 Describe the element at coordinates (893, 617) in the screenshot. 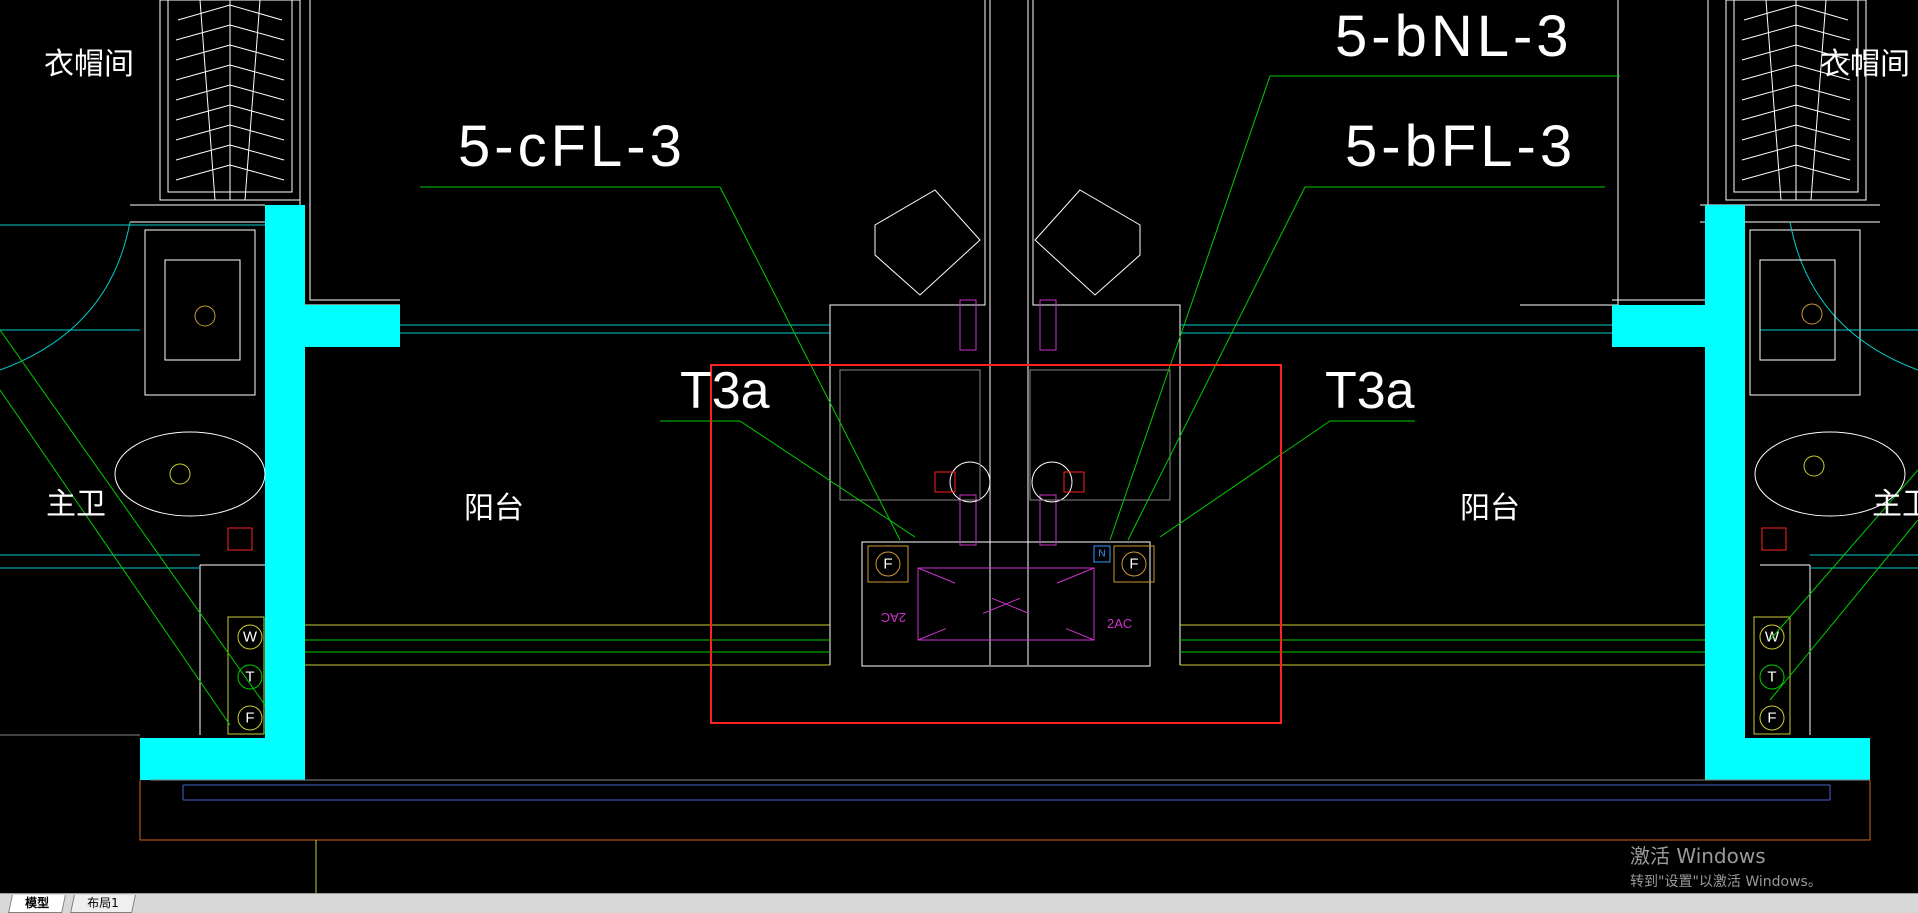

I see `ac-label-left: 2AC` at that location.